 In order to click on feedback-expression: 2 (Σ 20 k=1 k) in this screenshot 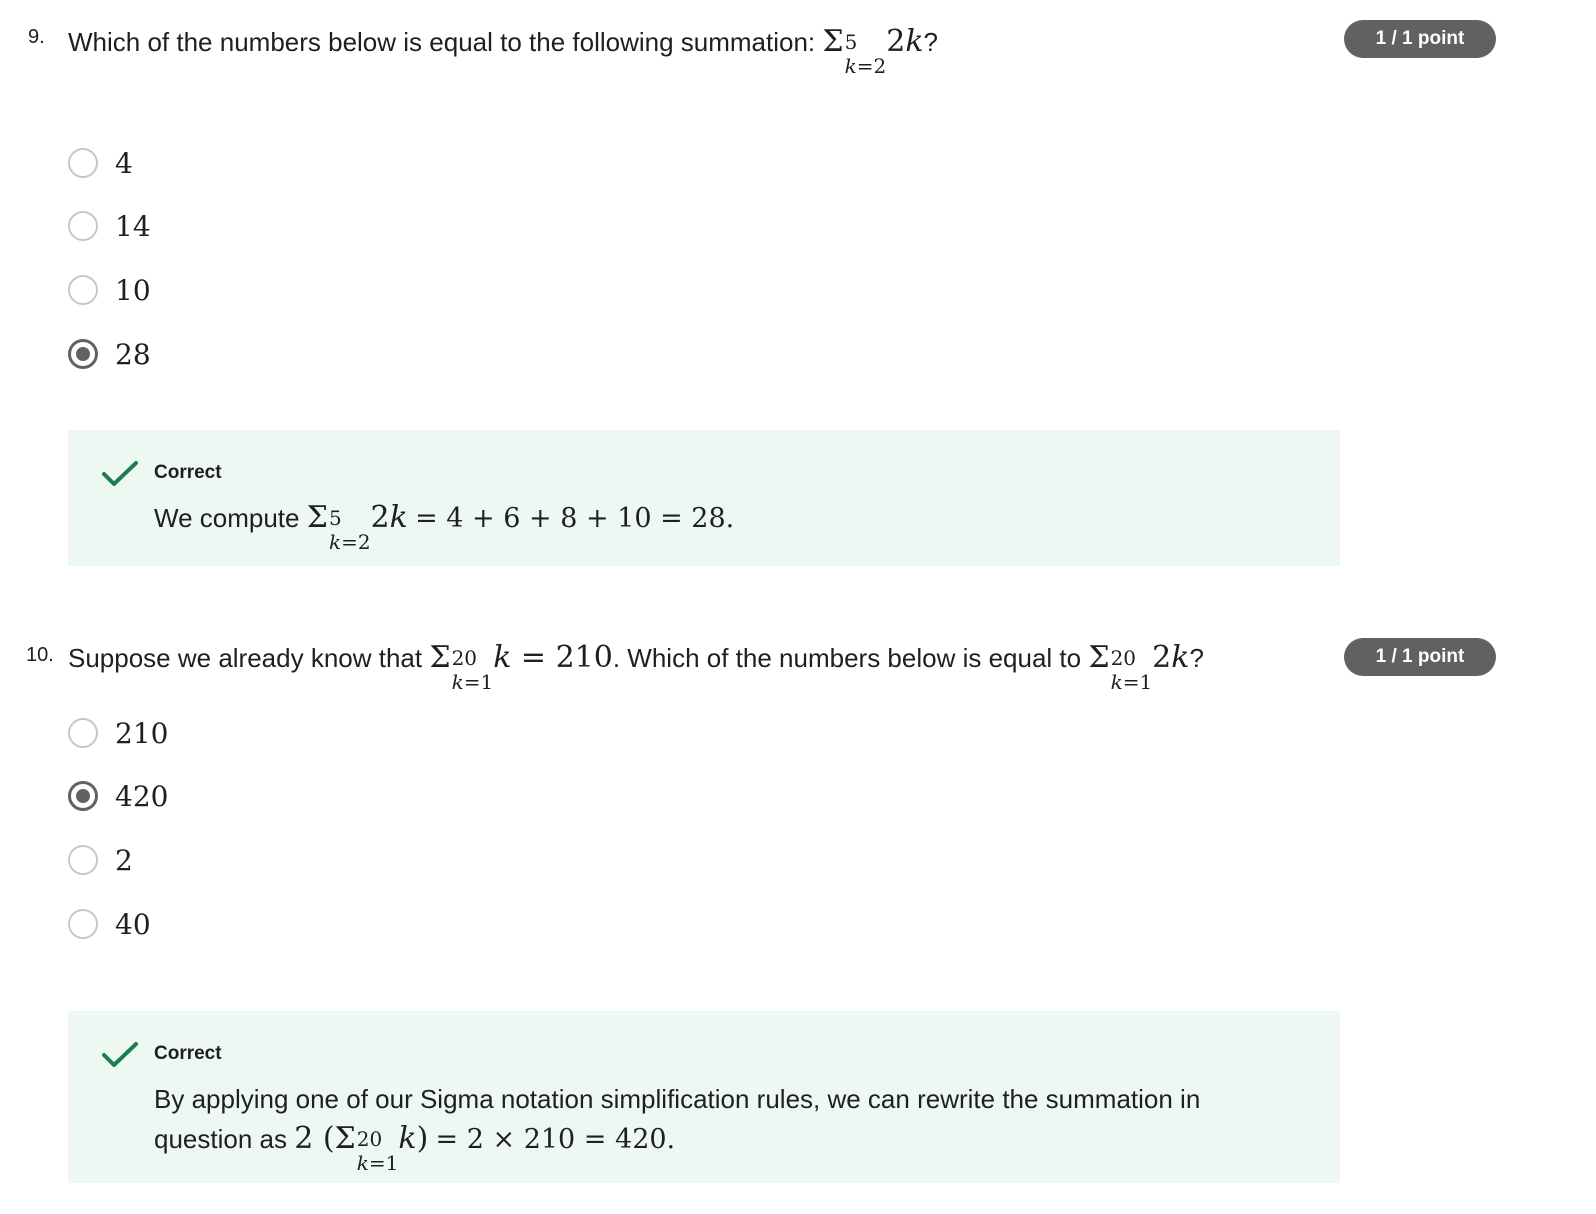, I will do `click(361, 1148)`.